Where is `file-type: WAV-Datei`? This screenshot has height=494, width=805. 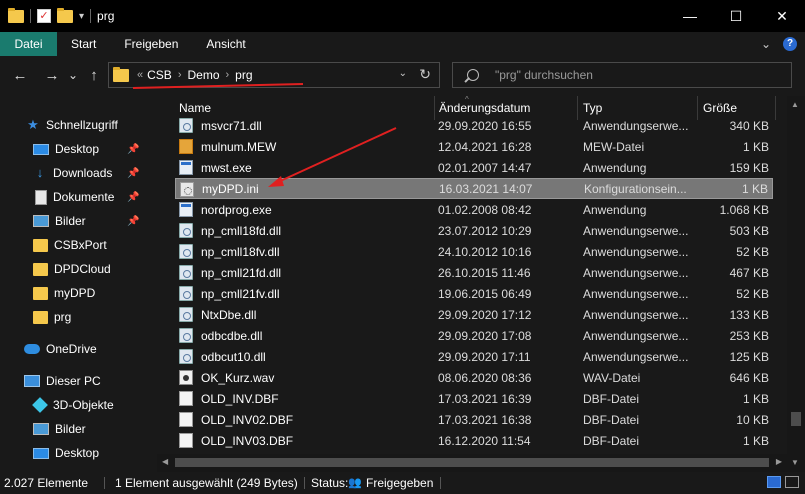
file-type: WAV-Datei is located at coordinates (612, 377).